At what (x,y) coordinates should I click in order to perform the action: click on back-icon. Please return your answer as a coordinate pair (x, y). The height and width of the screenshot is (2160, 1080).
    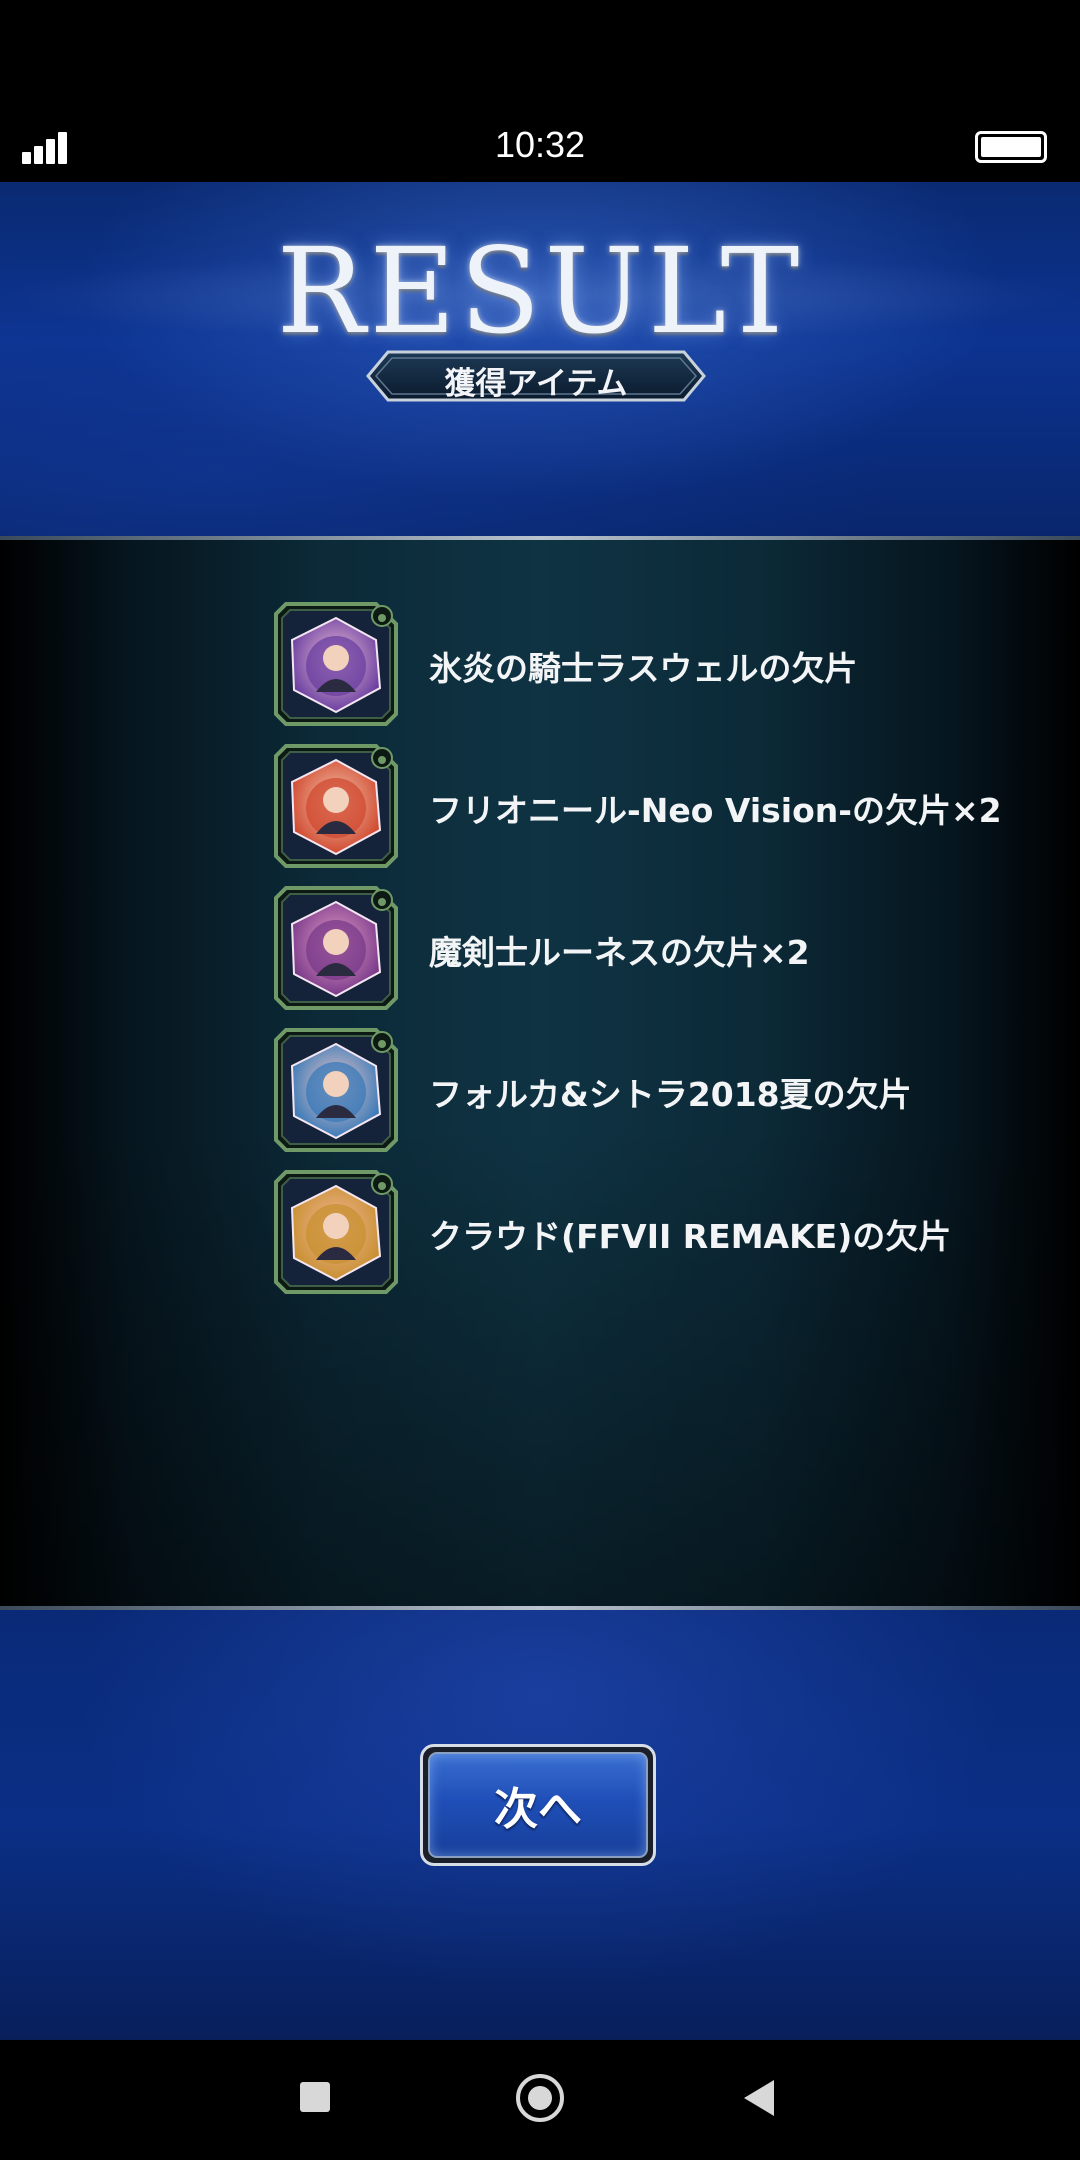
    Looking at the image, I should click on (759, 2098).